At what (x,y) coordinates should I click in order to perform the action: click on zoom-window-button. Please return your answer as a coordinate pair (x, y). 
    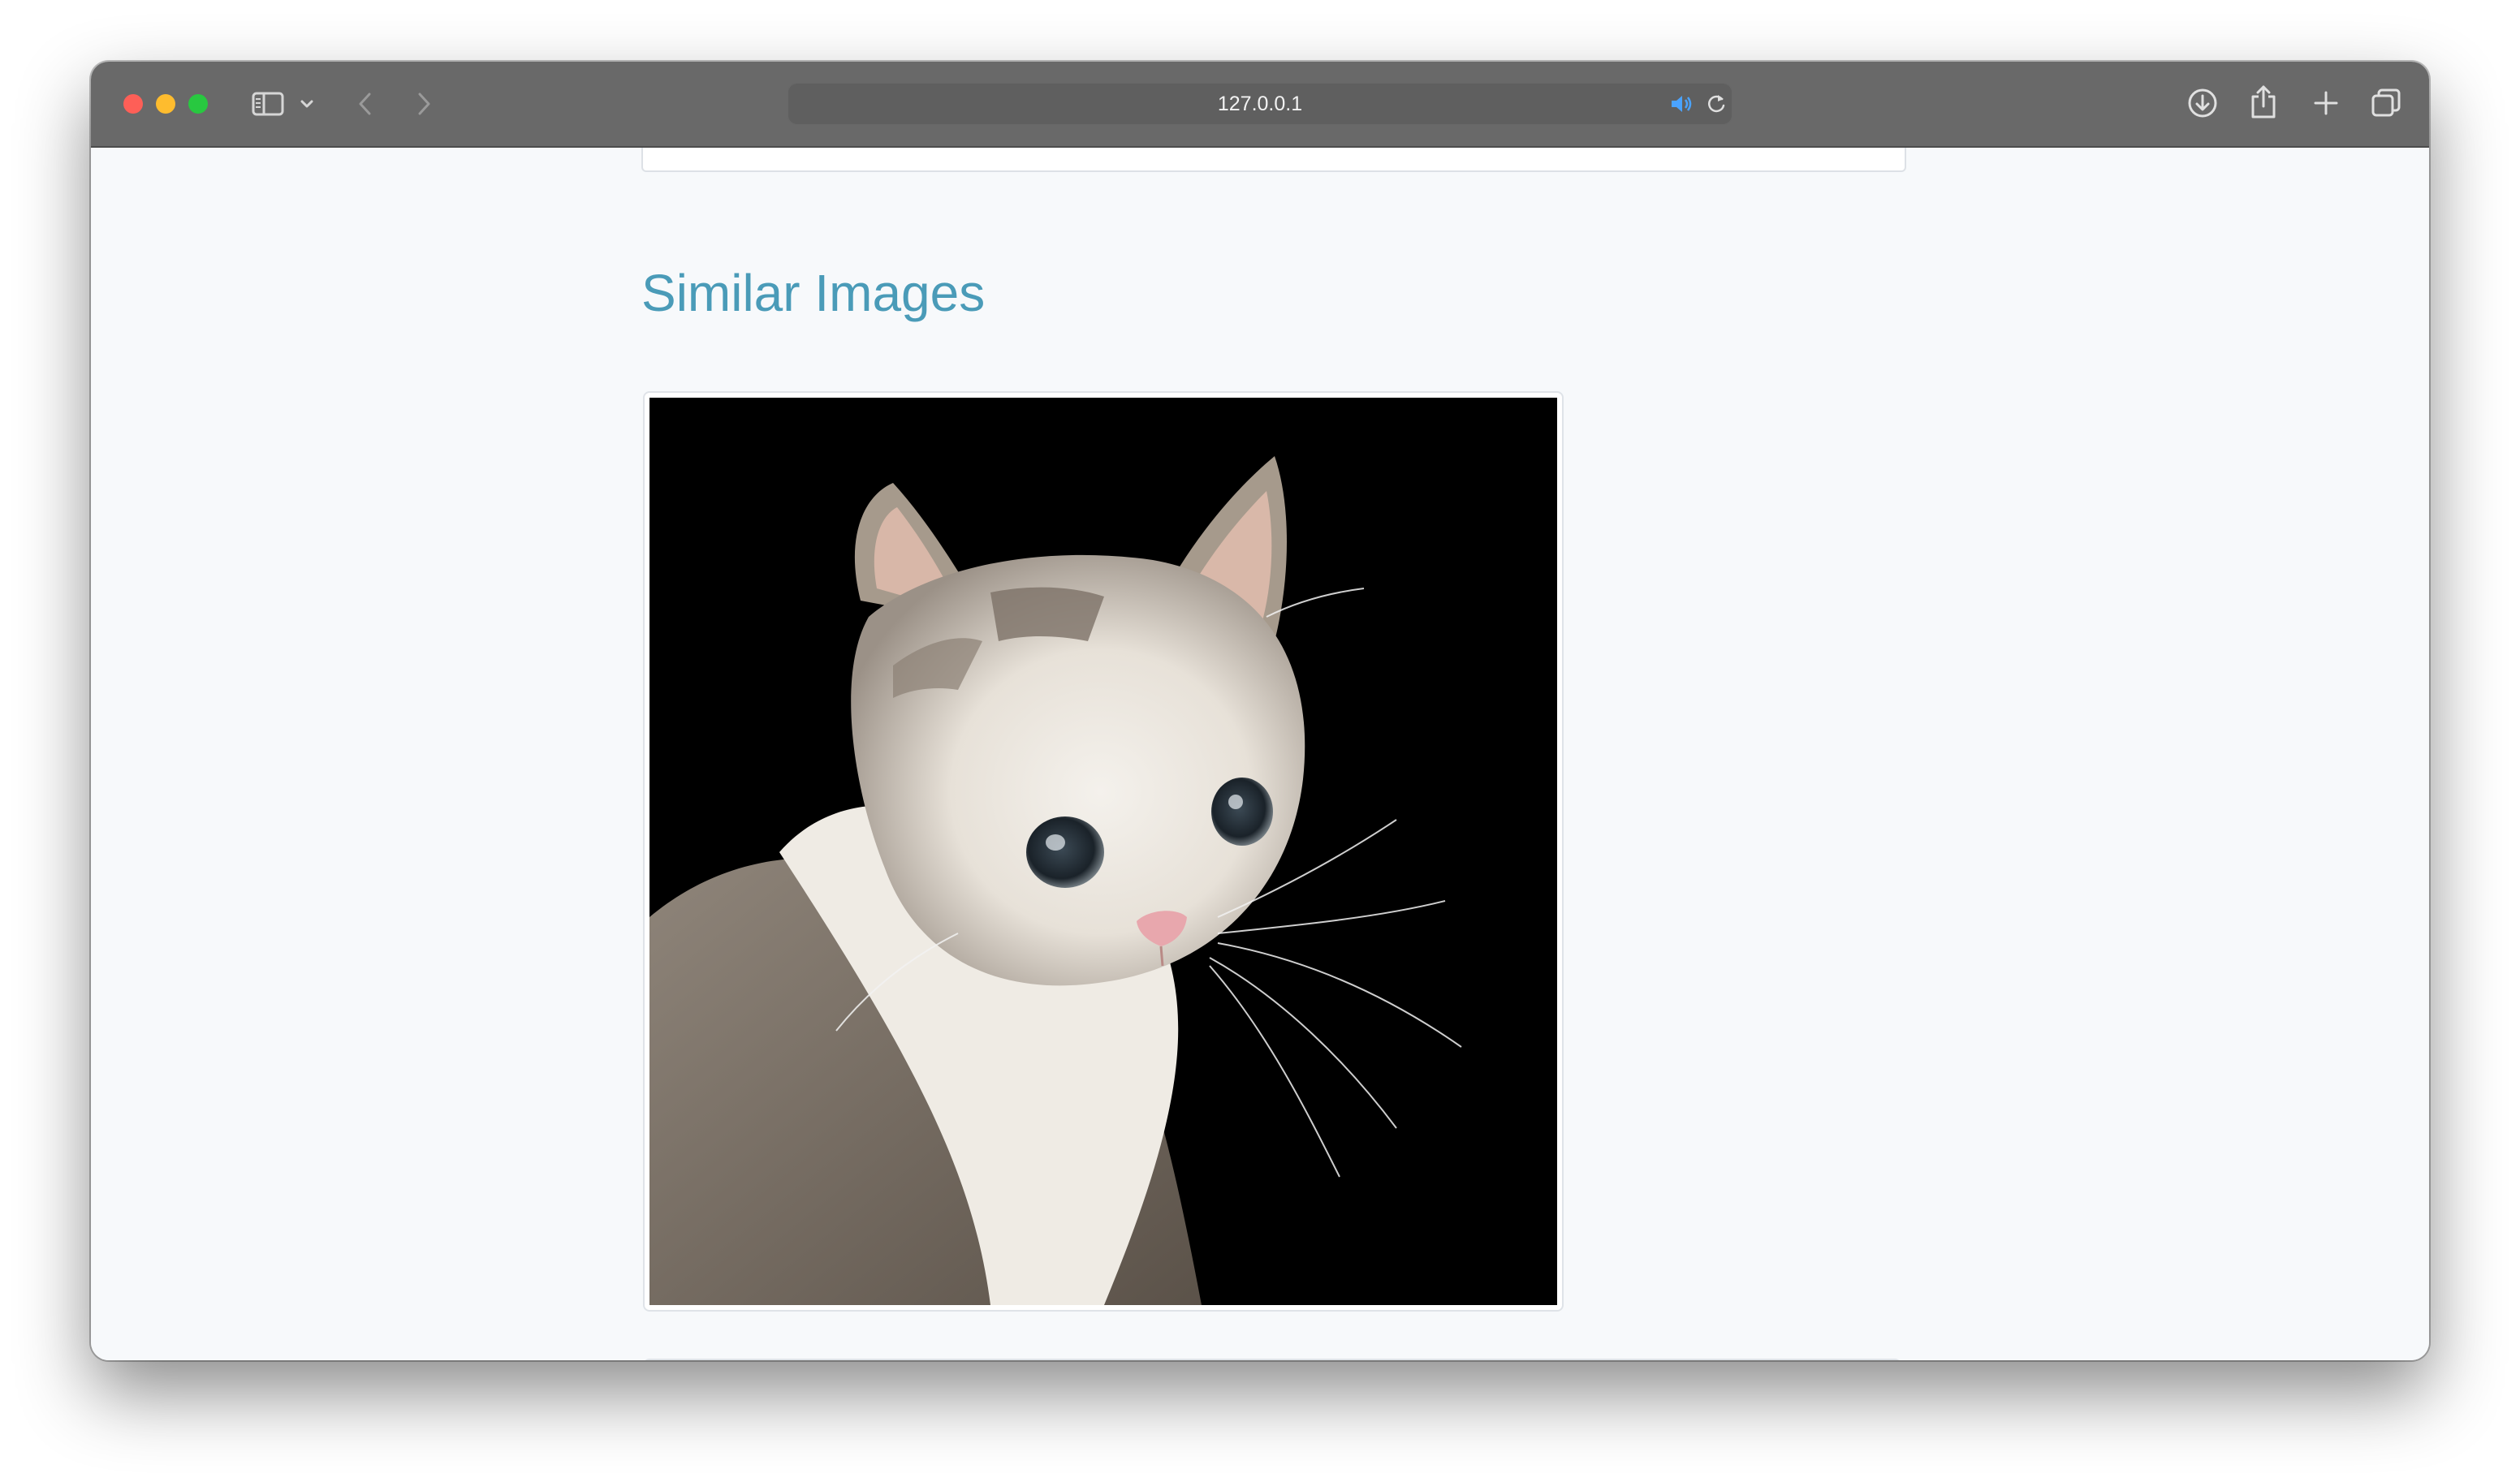
    Looking at the image, I should click on (198, 104).